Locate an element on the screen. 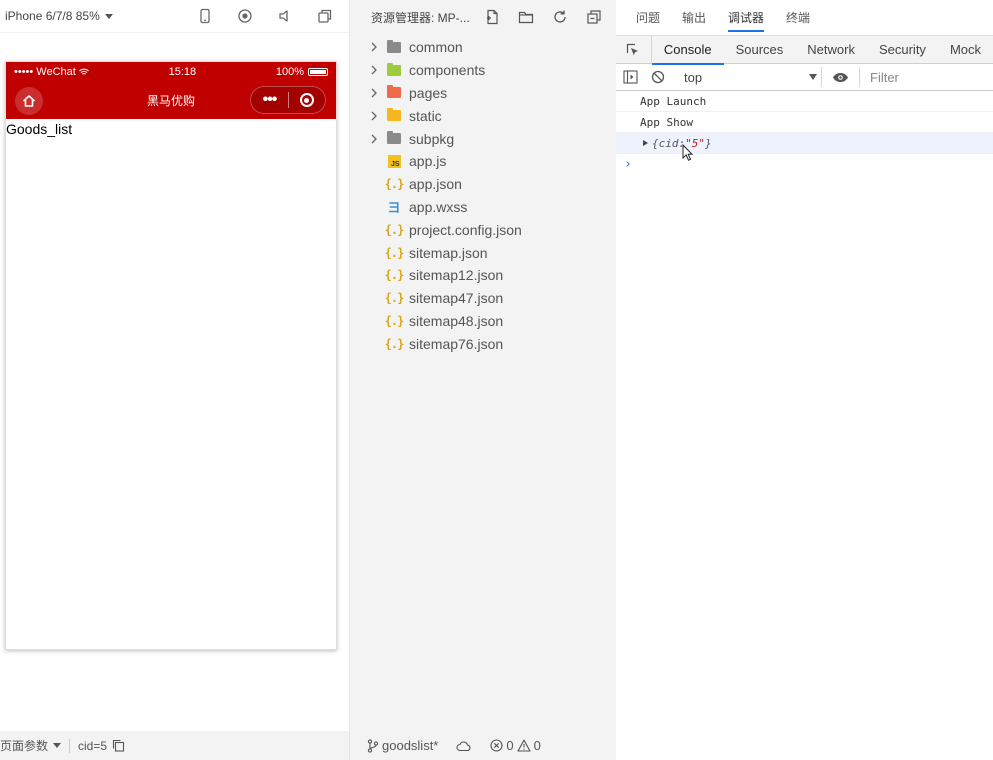 The width and height of the screenshot is (993, 760). tab-network: Network is located at coordinates (831, 50).